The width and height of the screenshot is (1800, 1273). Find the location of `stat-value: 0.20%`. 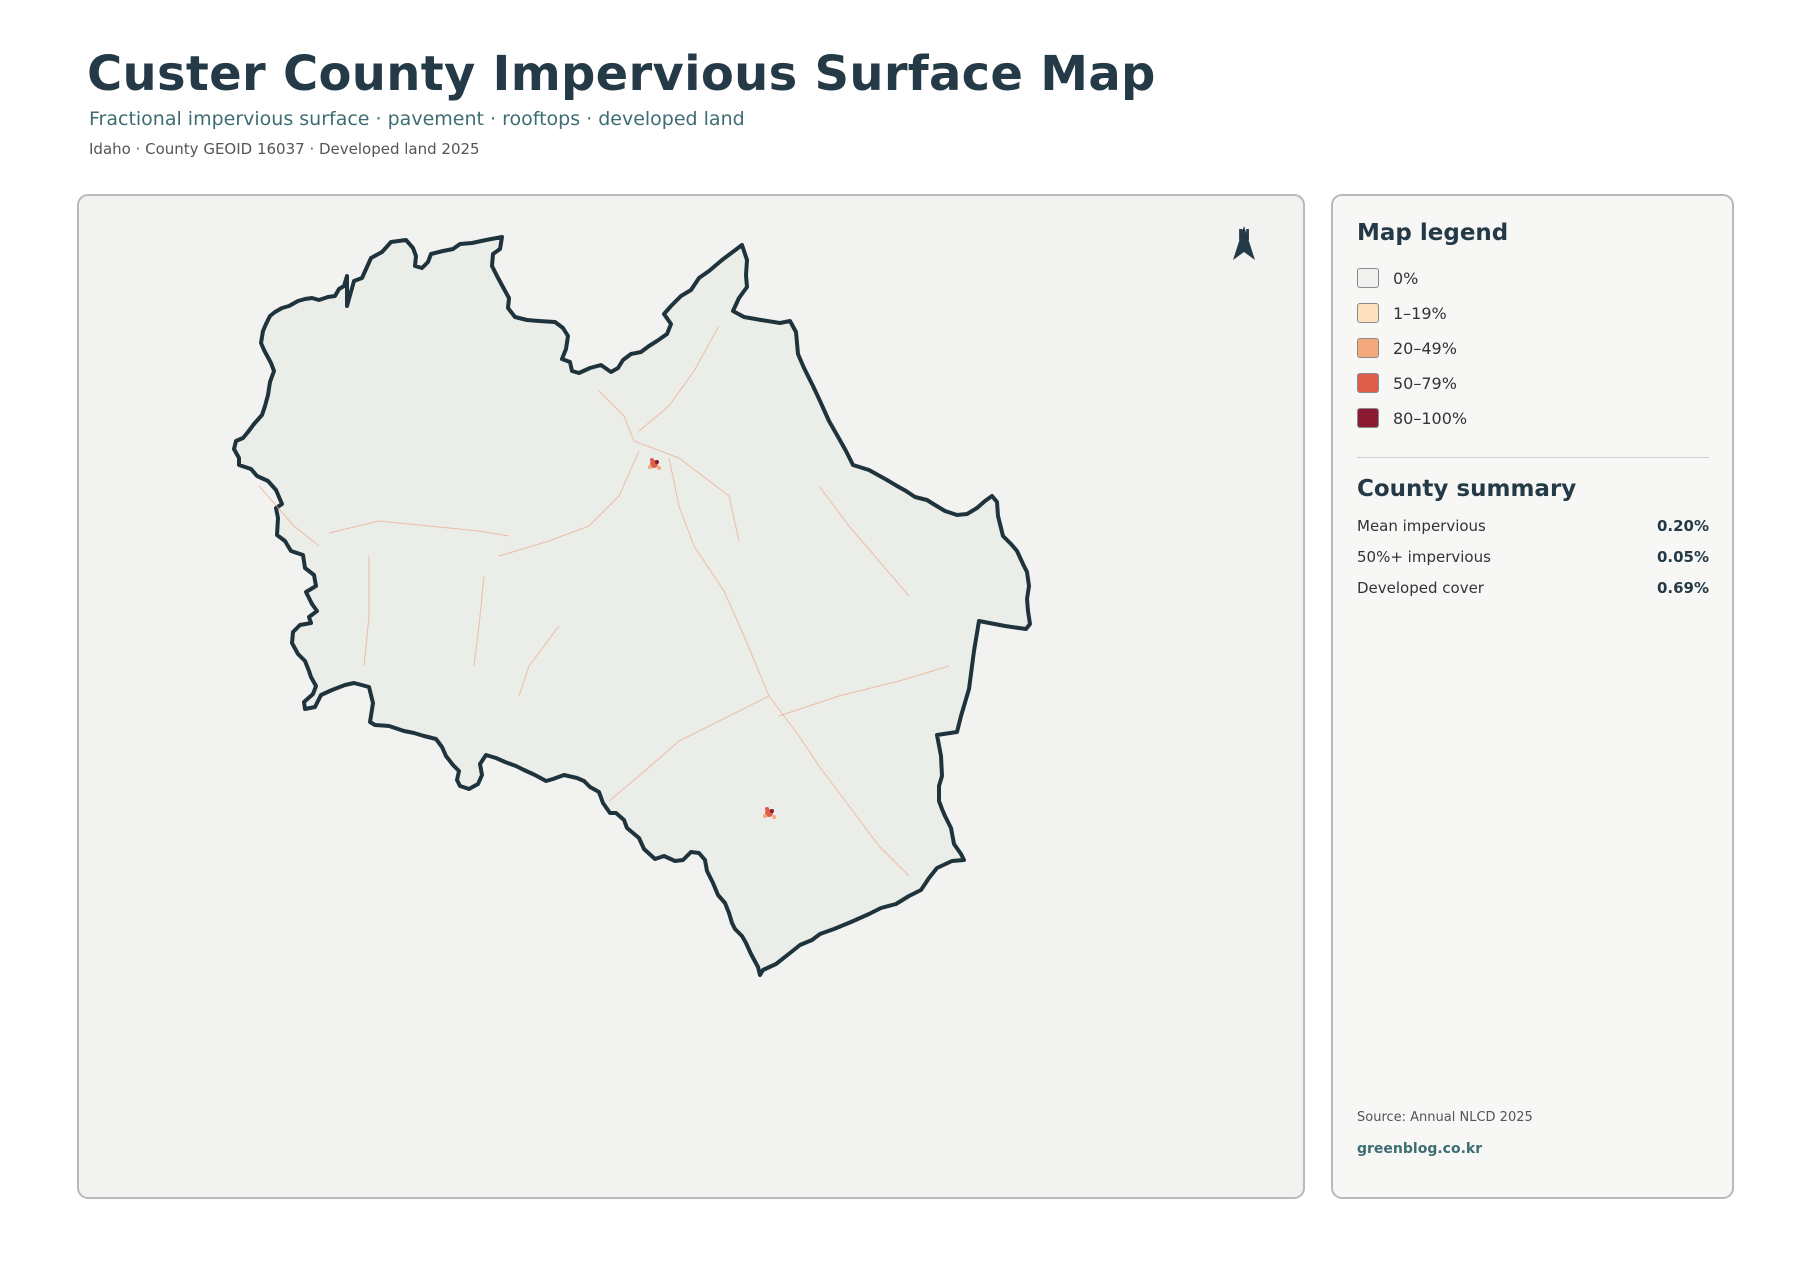

stat-value: 0.20% is located at coordinates (1682, 526).